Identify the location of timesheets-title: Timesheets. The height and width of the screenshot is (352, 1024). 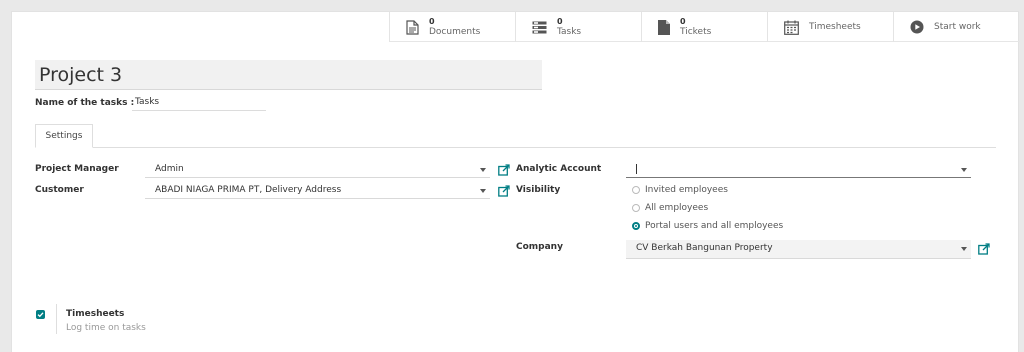
(95, 314).